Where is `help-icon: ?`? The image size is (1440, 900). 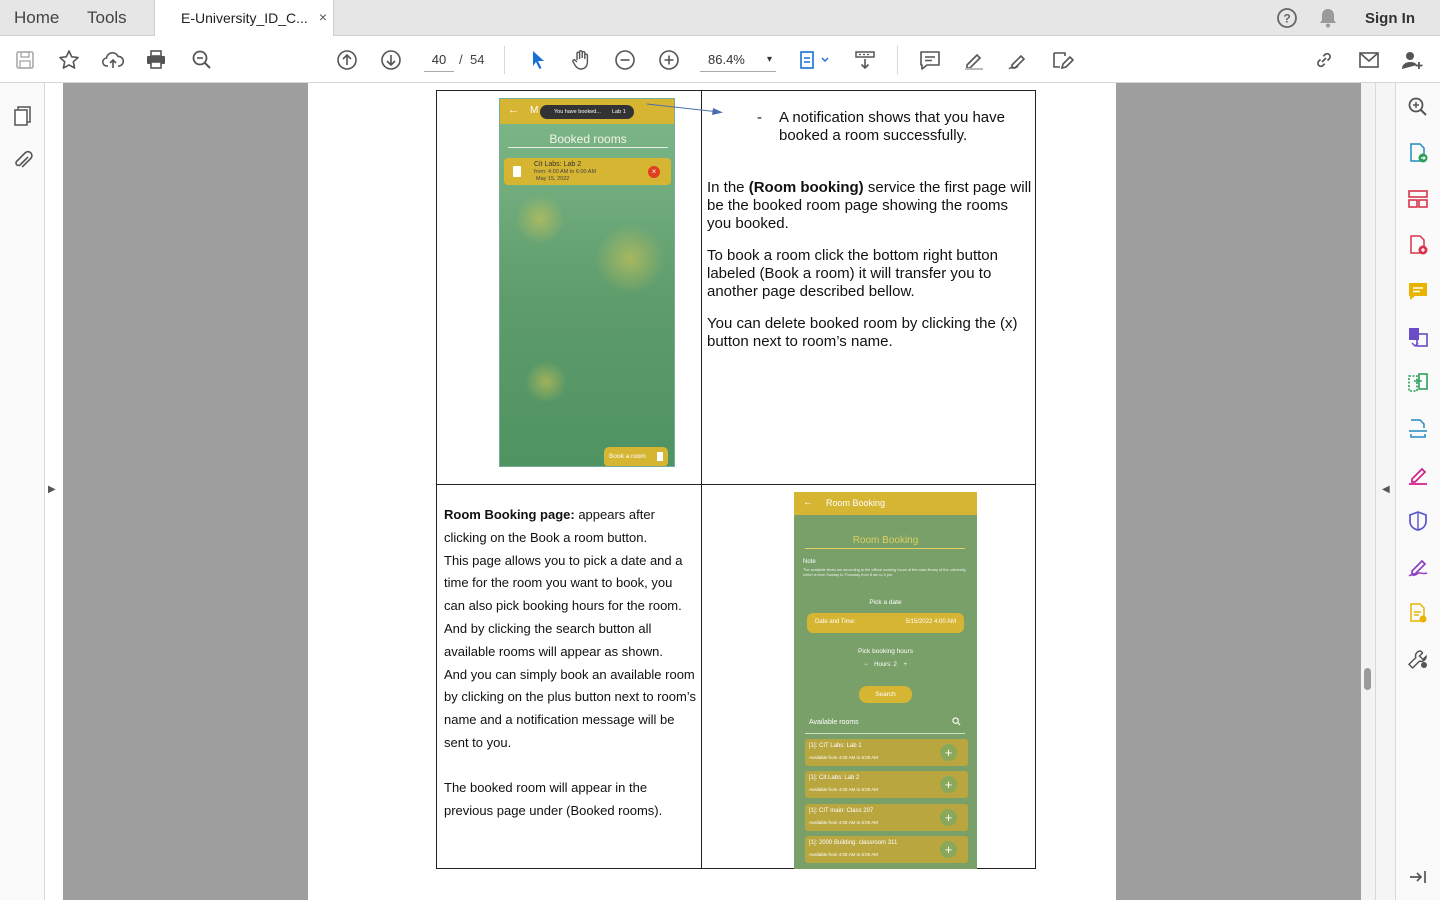 help-icon: ? is located at coordinates (1287, 18).